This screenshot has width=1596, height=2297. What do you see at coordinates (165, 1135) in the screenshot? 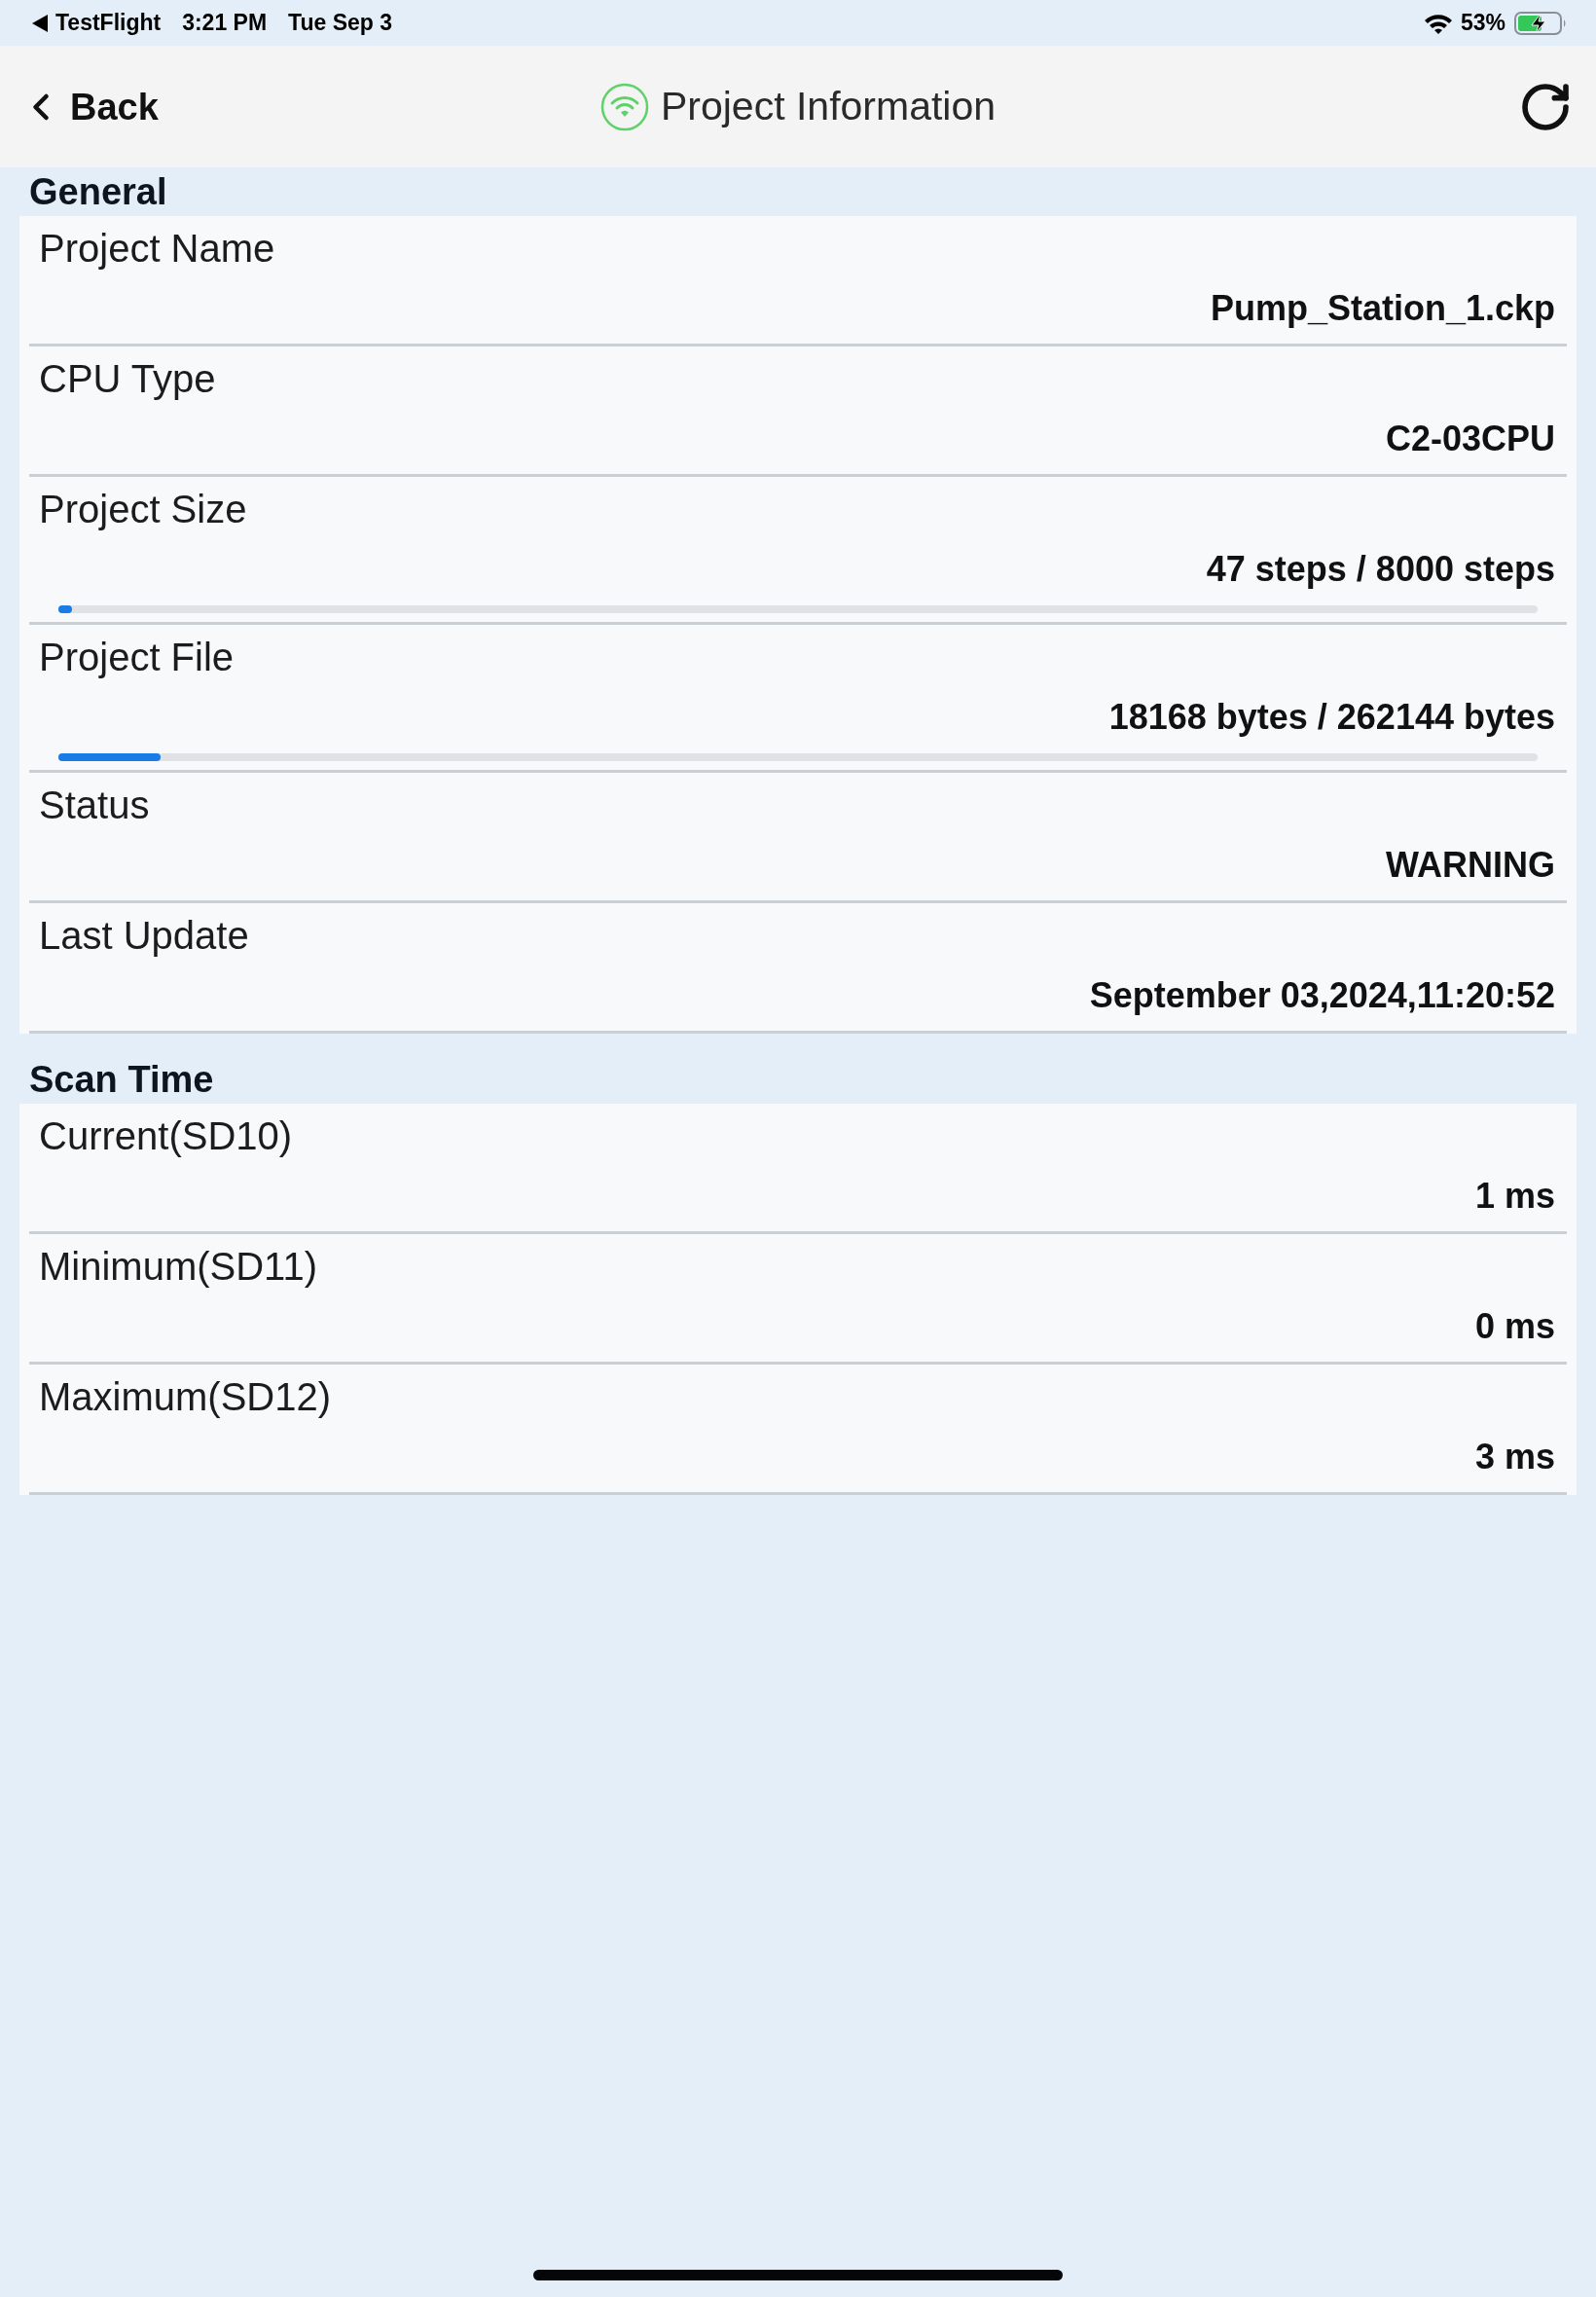
I see `row-label: Current(SD10)` at bounding box center [165, 1135].